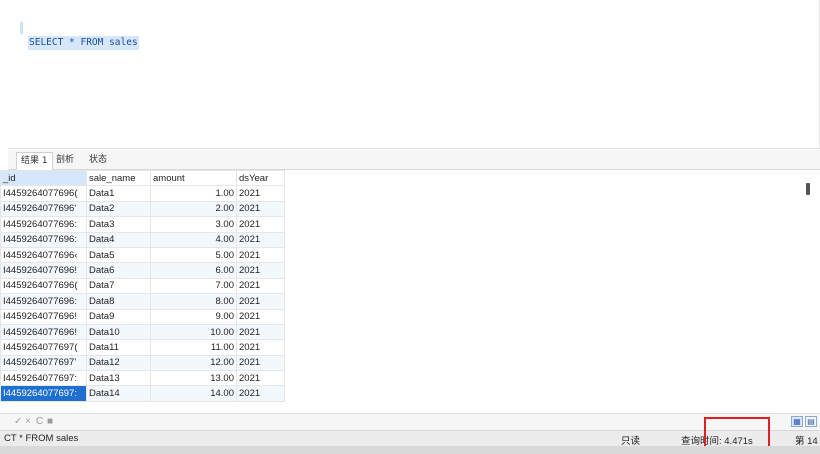 Image resolution: width=820 pixels, height=454 pixels. Describe the element at coordinates (18, 421) in the screenshot. I see `check-icon: ✓` at that location.